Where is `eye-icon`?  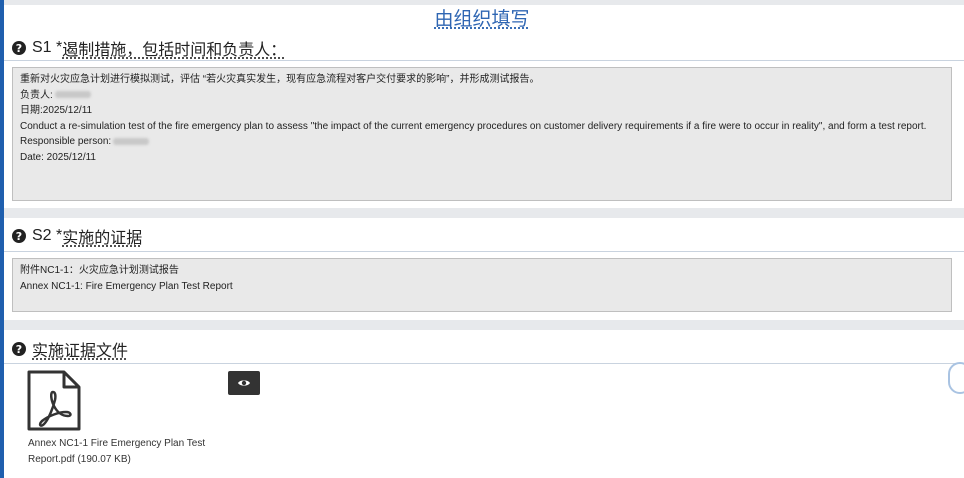 eye-icon is located at coordinates (244, 383).